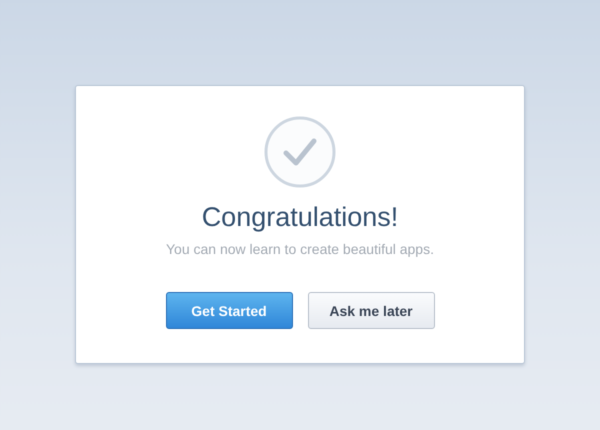 Image resolution: width=600 pixels, height=430 pixels. Describe the element at coordinates (300, 152) in the screenshot. I see `check-icon` at that location.